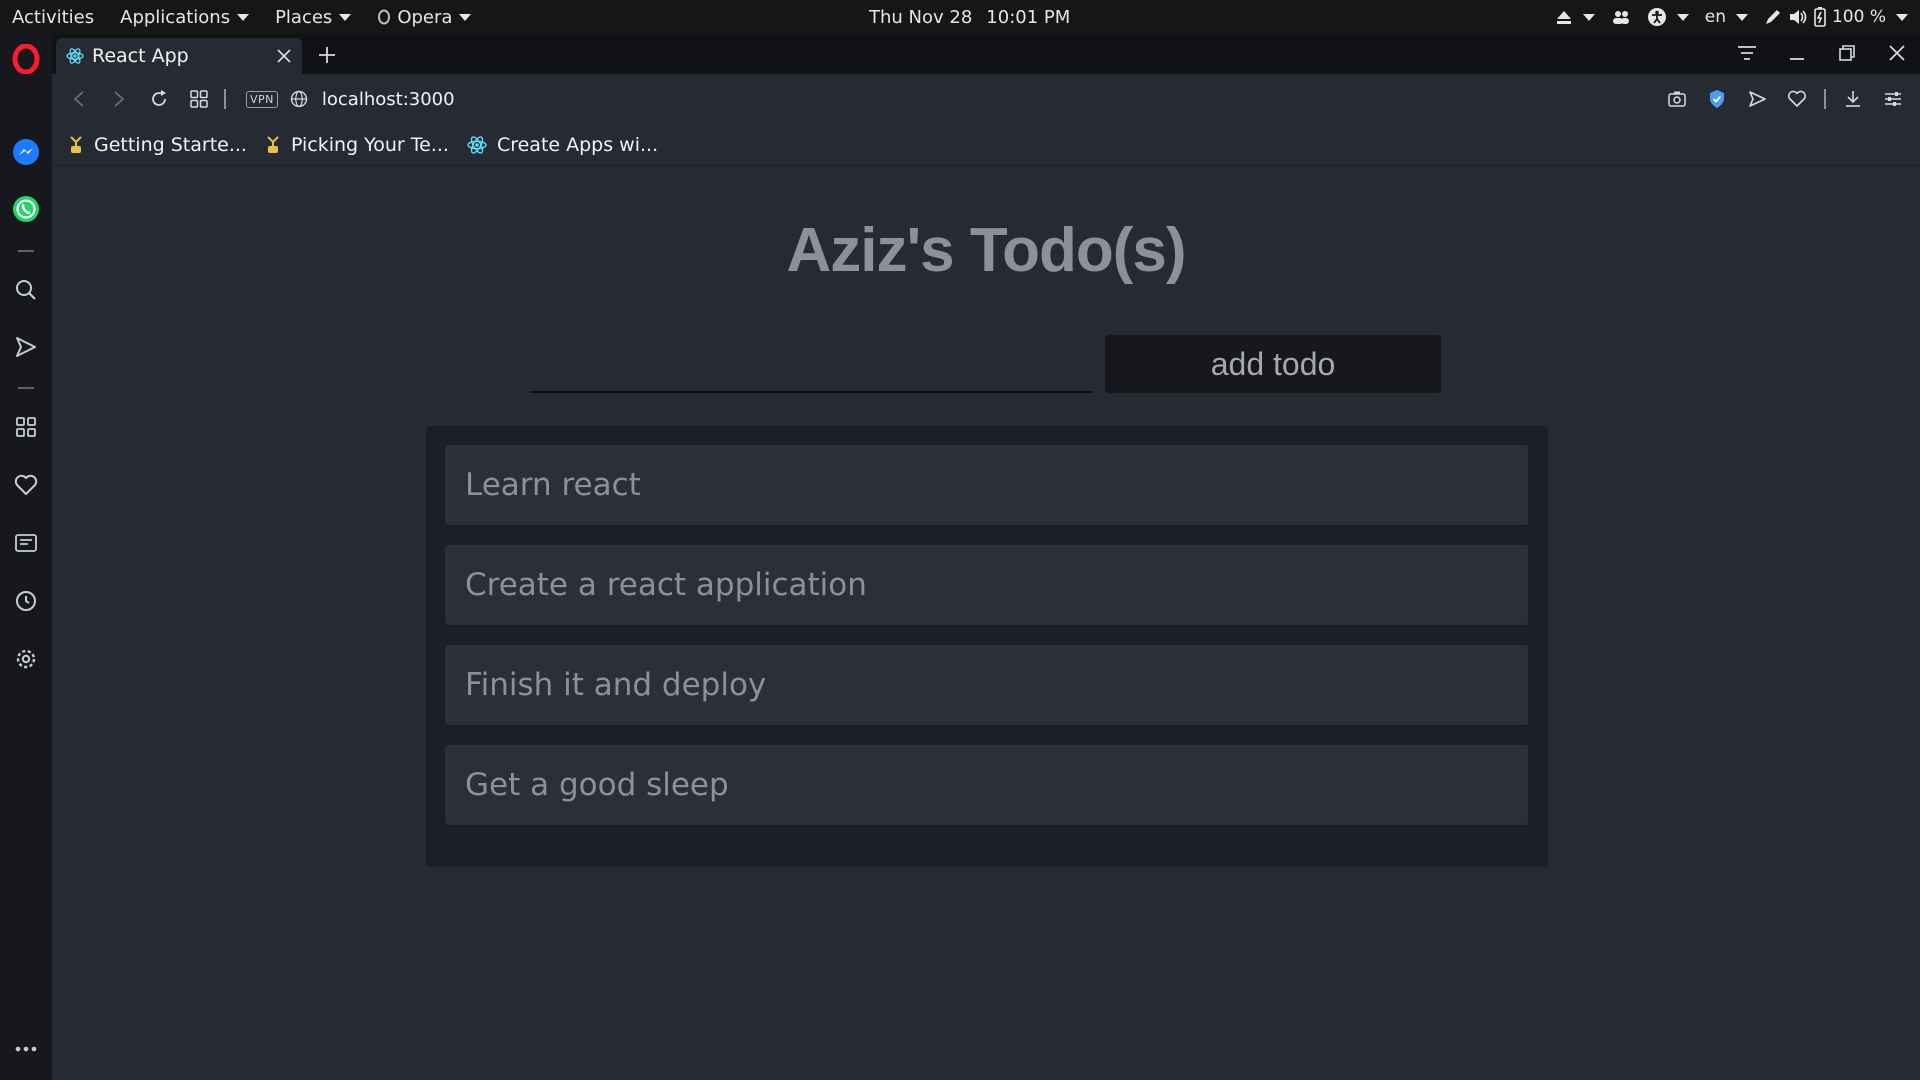  I want to click on vpn-badge: VPN, so click(262, 99).